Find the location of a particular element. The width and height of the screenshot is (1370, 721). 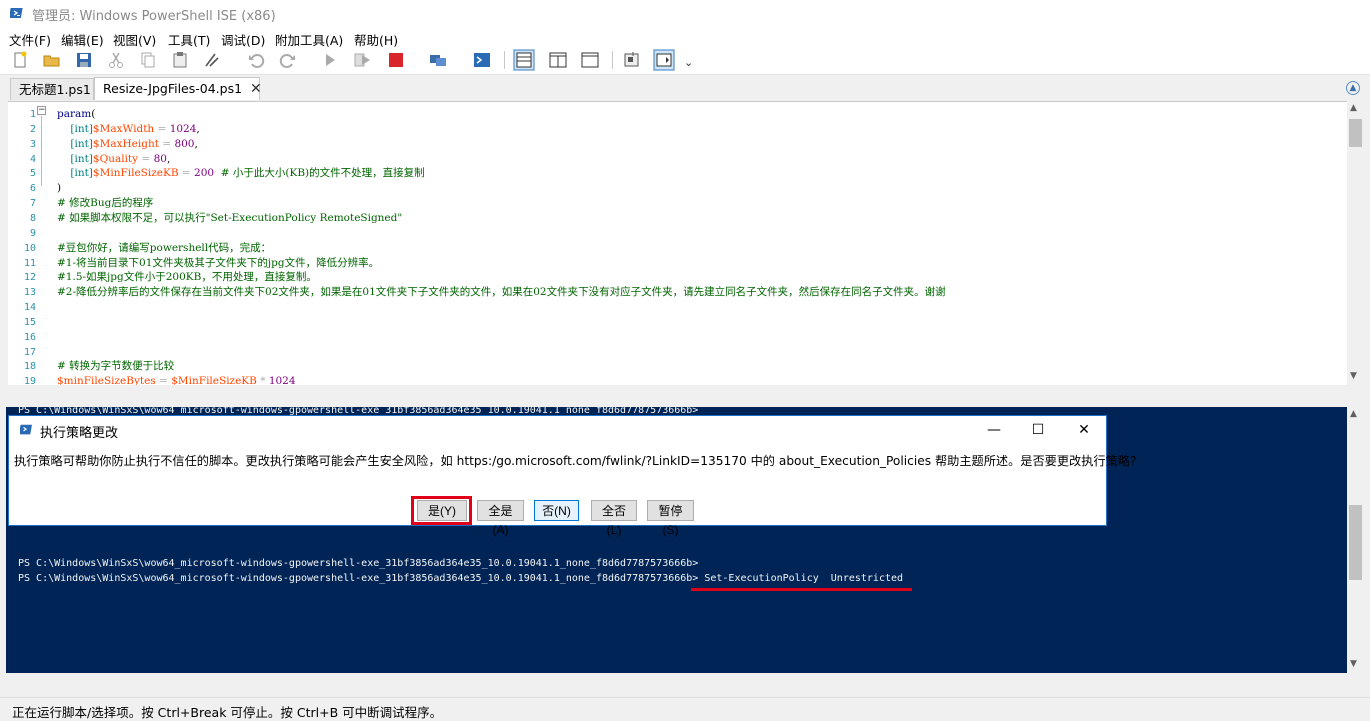

code-text: #1.5-如果jpg文件小于200KB，不用处理，直接复制。 is located at coordinates (187, 277).